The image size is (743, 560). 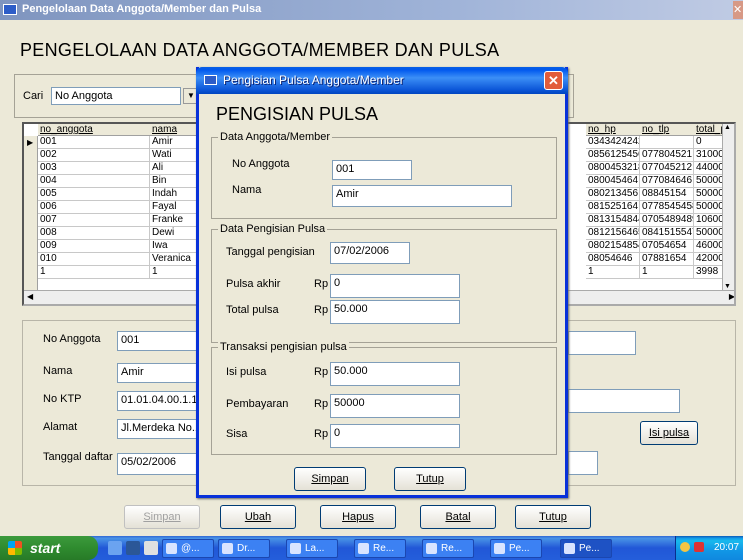 What do you see at coordinates (33, 96) in the screenshot?
I see `search-label: Cari` at bounding box center [33, 96].